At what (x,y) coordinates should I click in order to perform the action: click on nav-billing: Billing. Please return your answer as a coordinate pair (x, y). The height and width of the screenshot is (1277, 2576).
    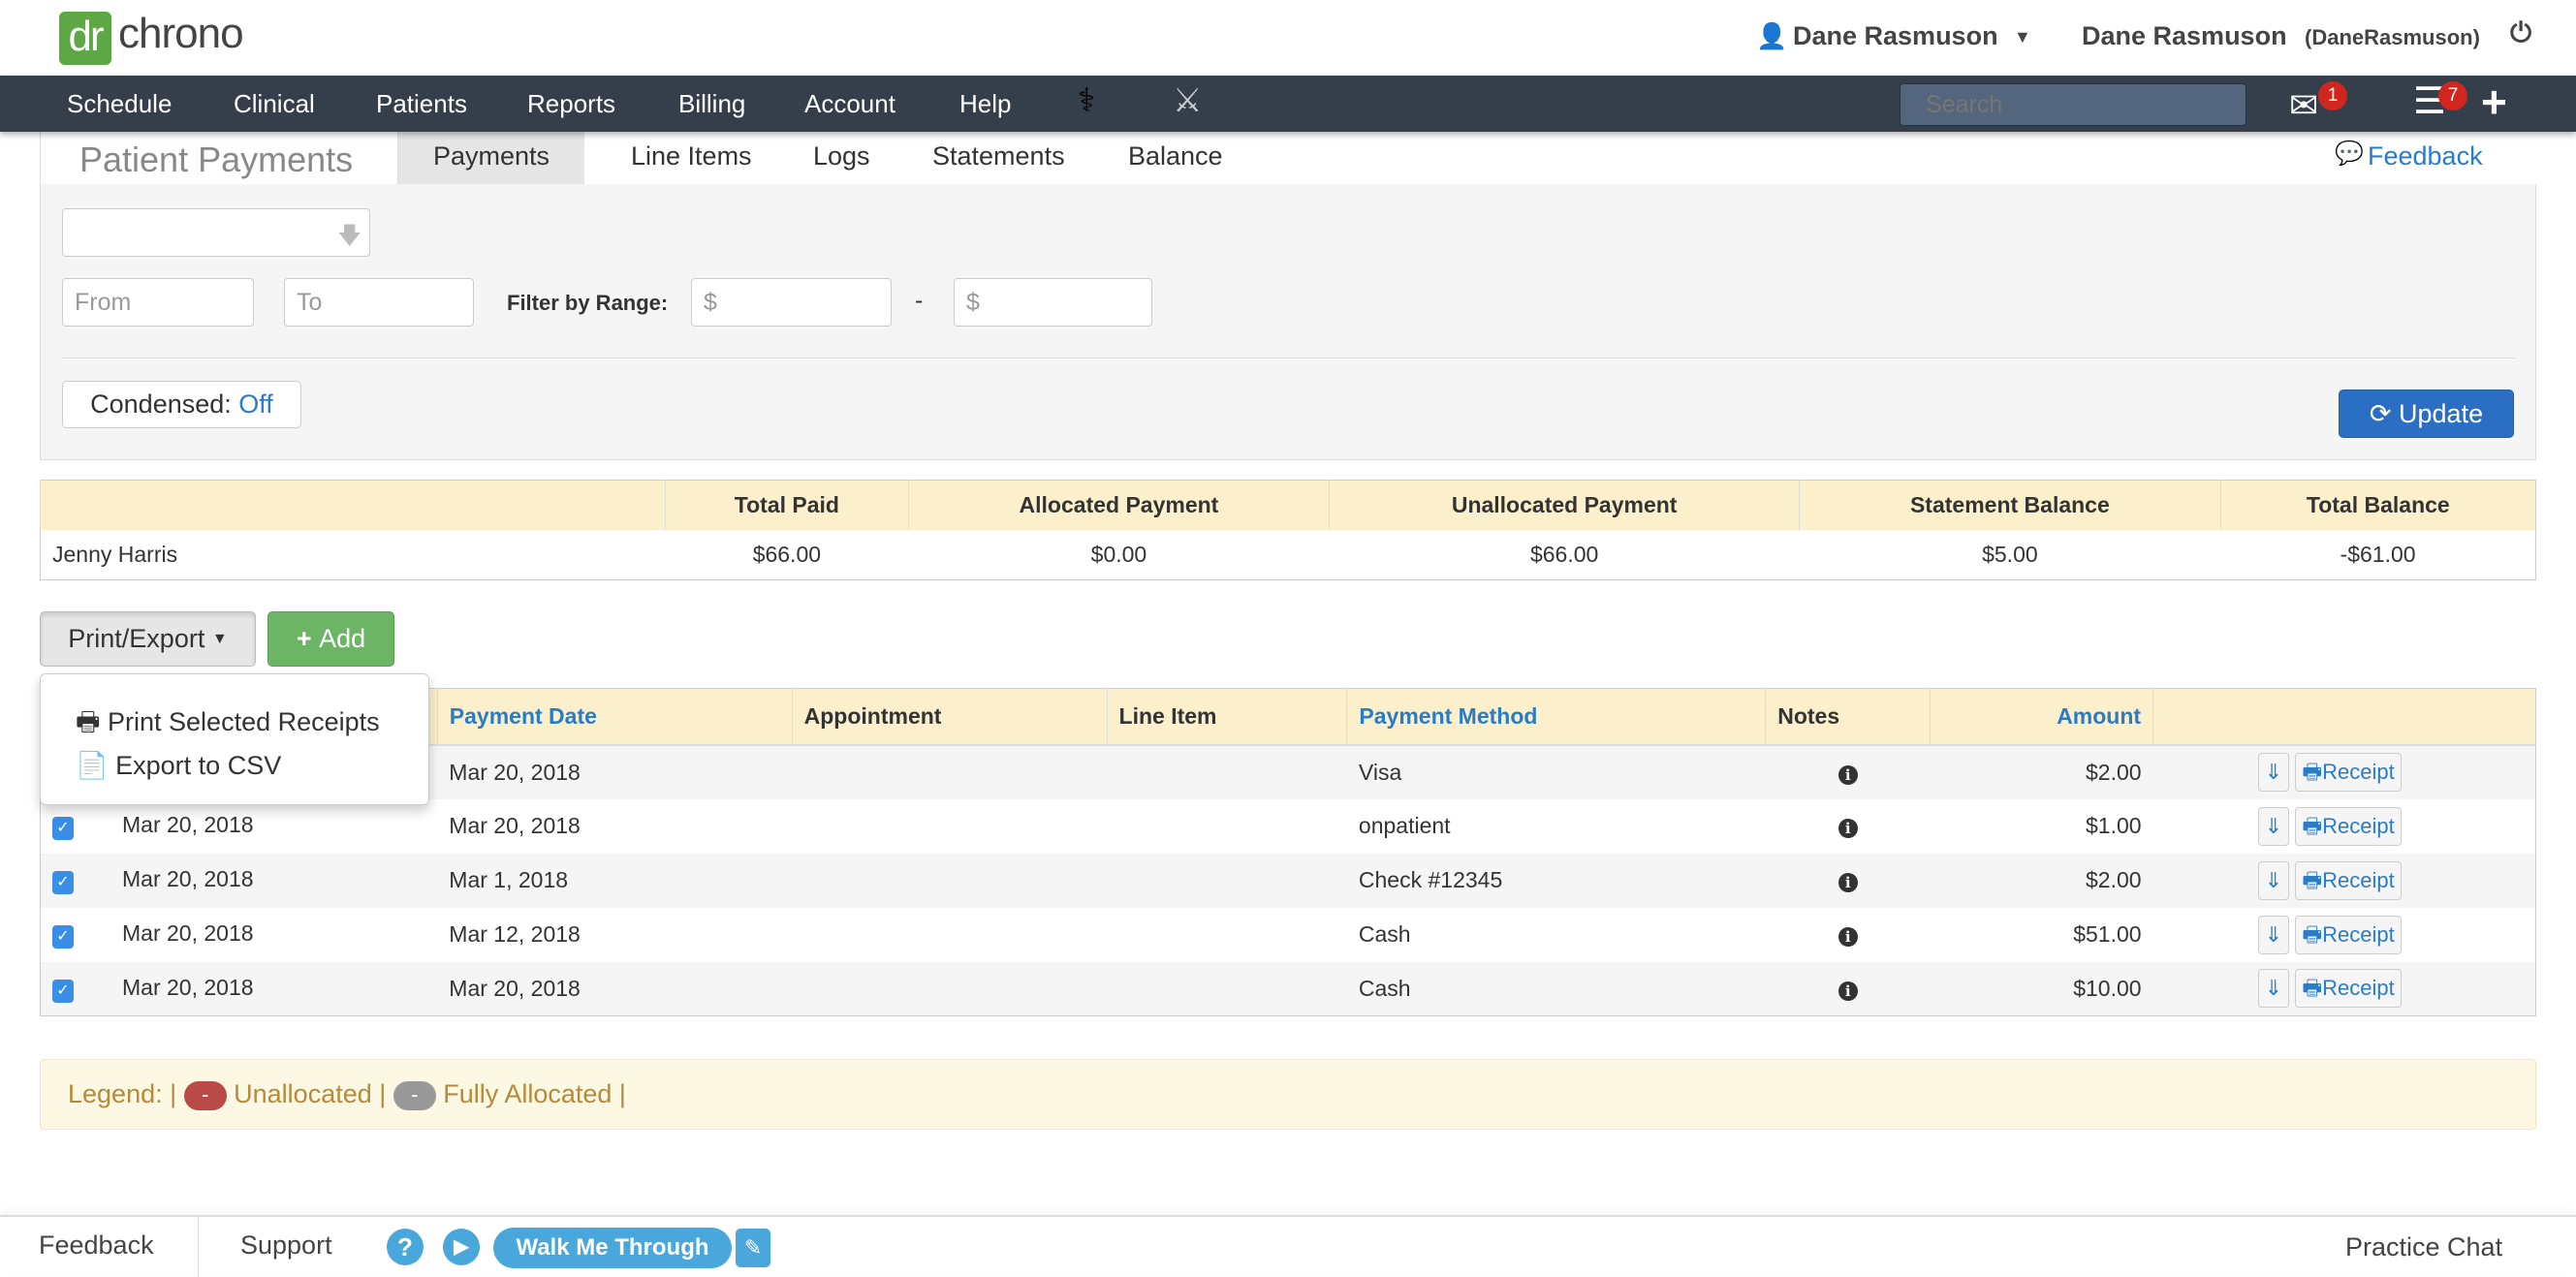
    Looking at the image, I should click on (711, 104).